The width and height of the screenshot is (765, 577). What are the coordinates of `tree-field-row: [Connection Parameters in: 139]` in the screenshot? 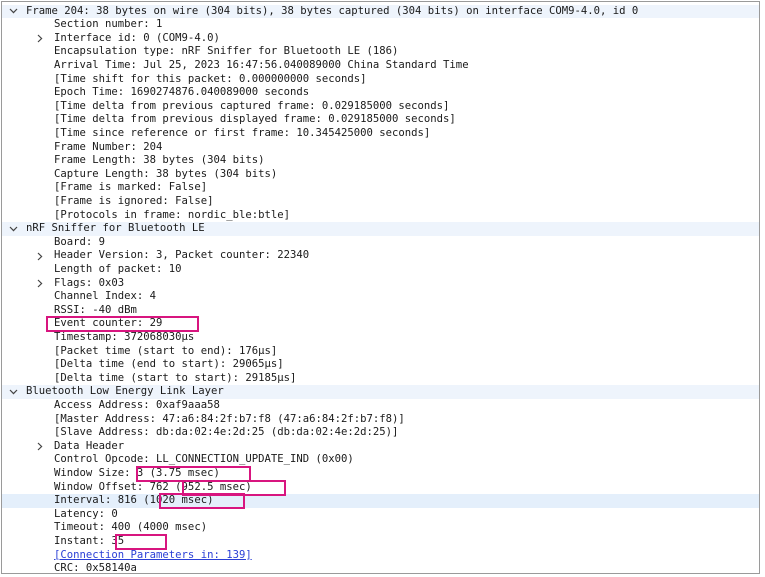 It's located at (380, 556).